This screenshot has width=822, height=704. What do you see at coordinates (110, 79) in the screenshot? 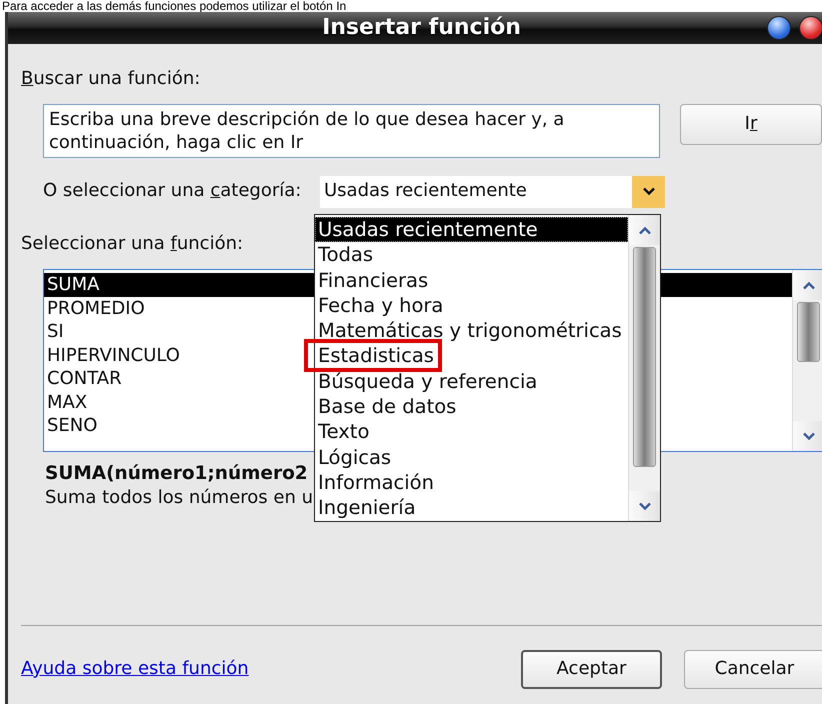
I see `search-label: Buscar una función:` at bounding box center [110, 79].